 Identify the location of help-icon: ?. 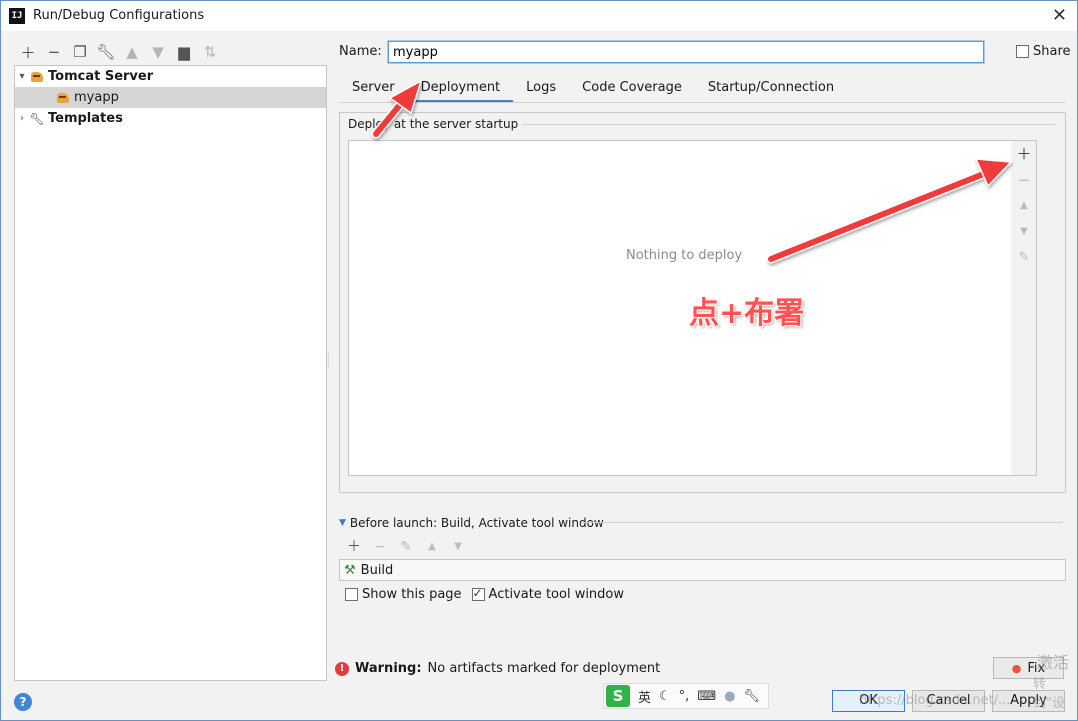
(23, 702).